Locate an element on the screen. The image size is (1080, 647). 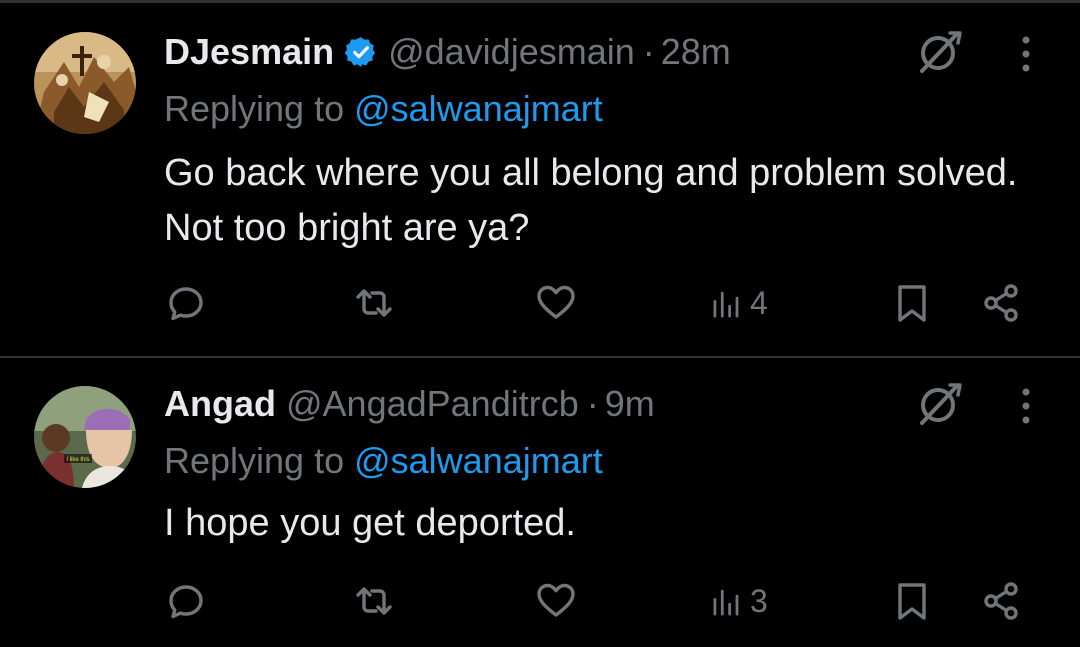
tweet-header: DJesmain @davidjesmain · 28m is located at coordinates (447, 52).